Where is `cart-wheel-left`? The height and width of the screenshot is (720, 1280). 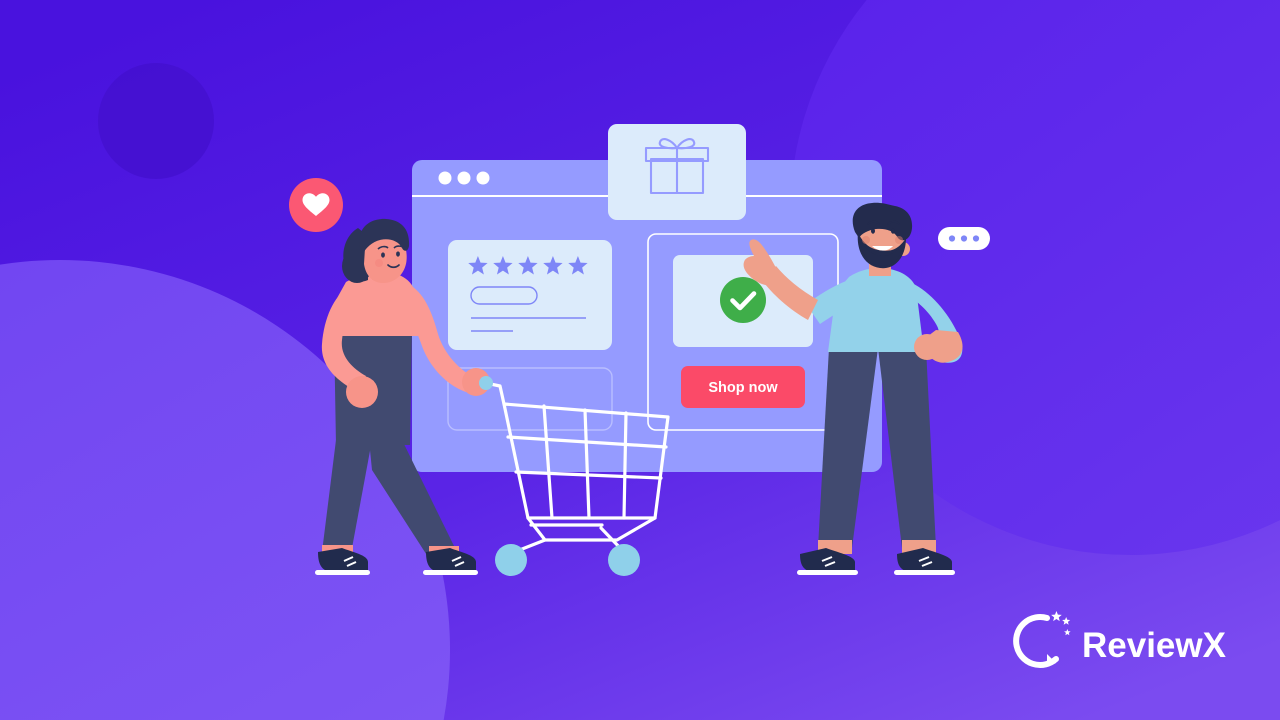 cart-wheel-left is located at coordinates (511, 560).